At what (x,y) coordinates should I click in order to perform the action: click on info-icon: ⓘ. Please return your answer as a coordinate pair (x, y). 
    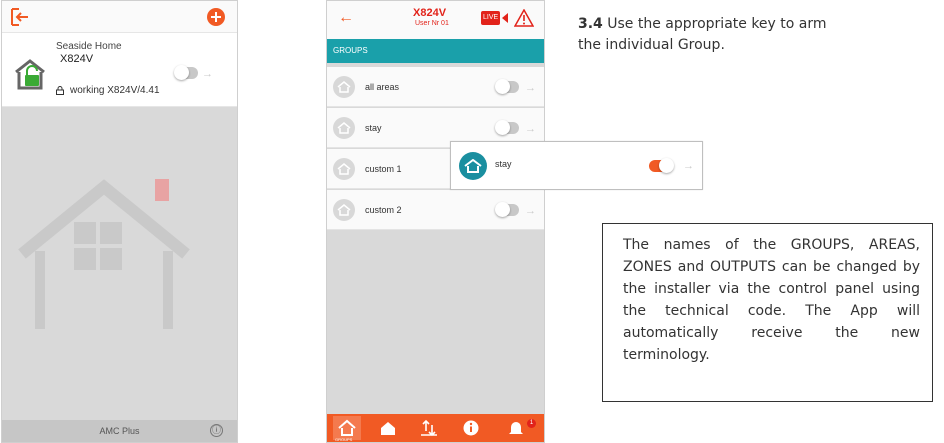
    Looking at the image, I should click on (216, 430).